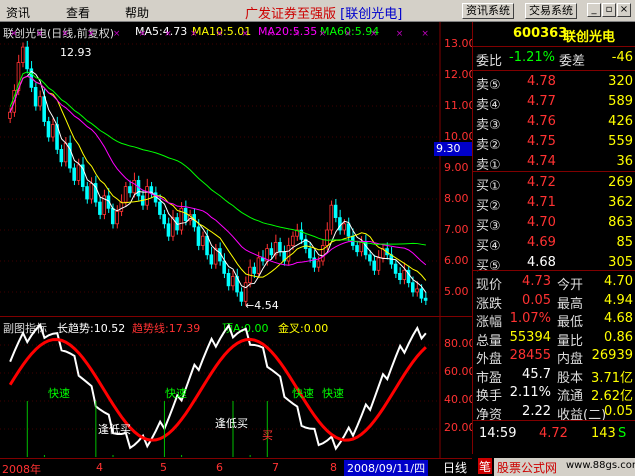 The width and height of the screenshot is (635, 476). Describe the element at coordinates (603, 433) in the screenshot. I see `tick-volume: 143` at that location.